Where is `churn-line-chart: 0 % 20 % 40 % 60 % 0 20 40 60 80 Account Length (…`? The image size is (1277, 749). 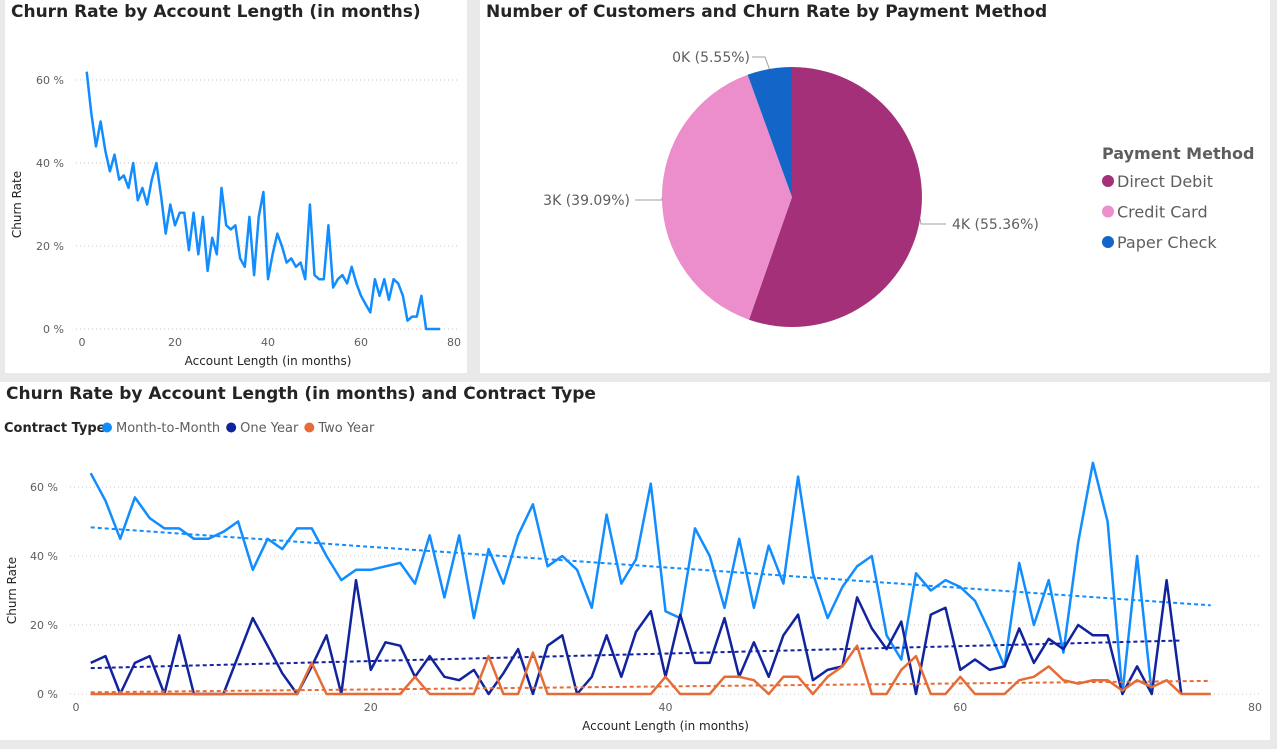 churn-line-chart: 0 % 20 % 40 % 60 % 0 20 40 60 80 Account Length (… is located at coordinates (235, 219).